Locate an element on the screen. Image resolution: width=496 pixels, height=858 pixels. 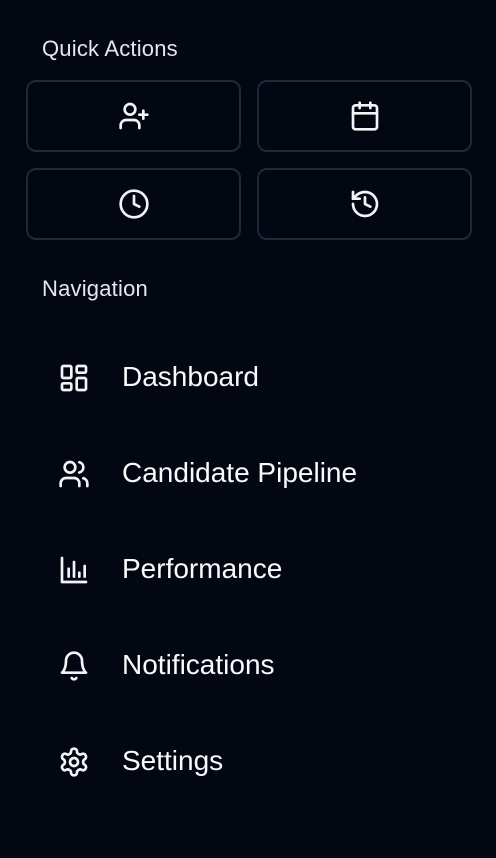
history-icon is located at coordinates (364, 204).